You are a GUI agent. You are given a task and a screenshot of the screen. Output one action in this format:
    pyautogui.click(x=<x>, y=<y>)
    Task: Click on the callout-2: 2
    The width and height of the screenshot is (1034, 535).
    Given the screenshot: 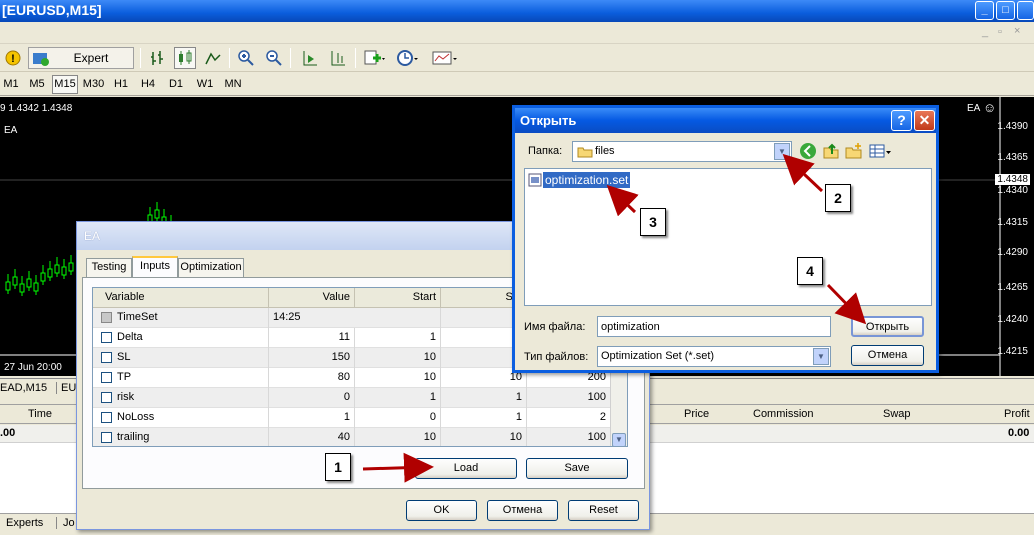 What is the action you would take?
    pyautogui.click(x=838, y=198)
    